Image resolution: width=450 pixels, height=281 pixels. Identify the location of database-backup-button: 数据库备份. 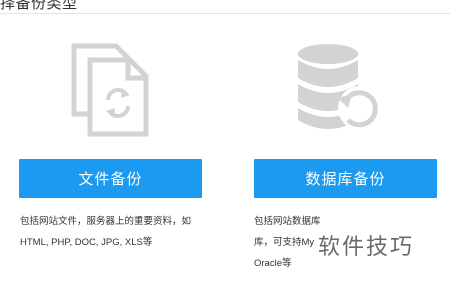
(345, 178).